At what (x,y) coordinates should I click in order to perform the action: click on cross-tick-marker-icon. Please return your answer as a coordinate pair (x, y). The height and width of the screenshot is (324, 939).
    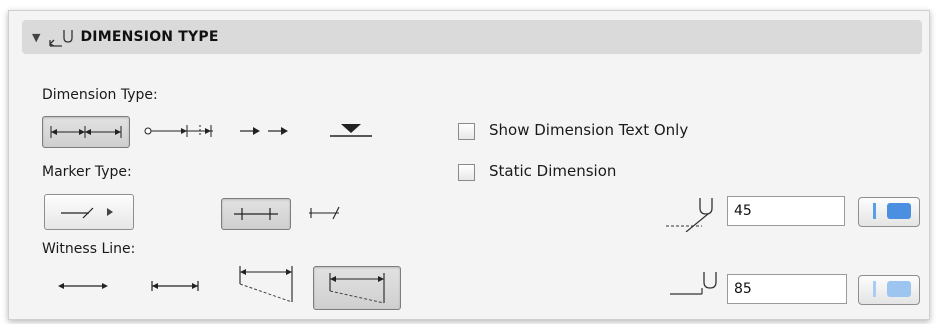
    Looking at the image, I should click on (256, 214).